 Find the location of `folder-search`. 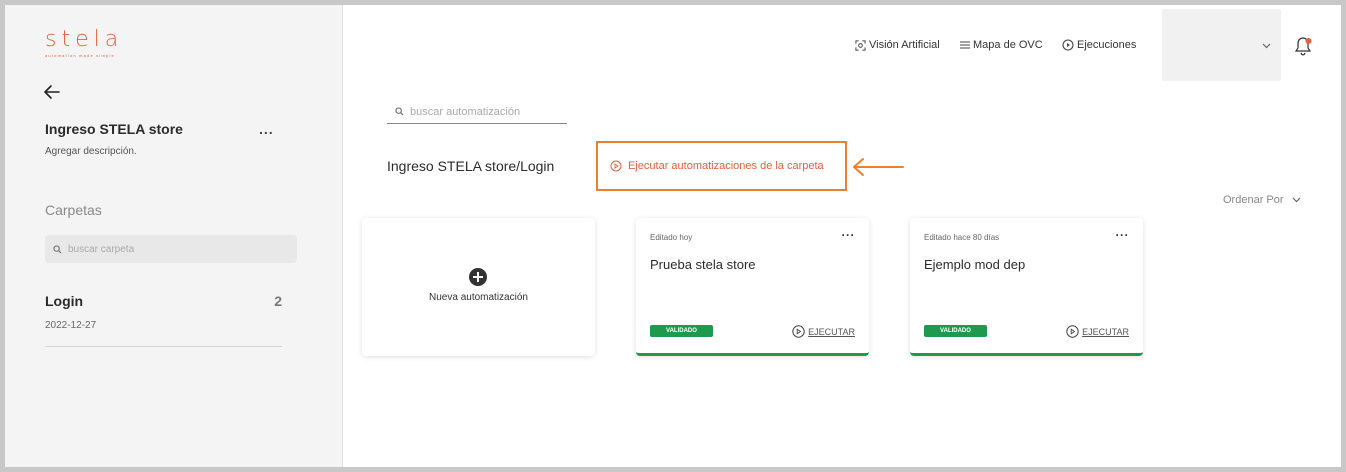

folder-search is located at coordinates (171, 249).